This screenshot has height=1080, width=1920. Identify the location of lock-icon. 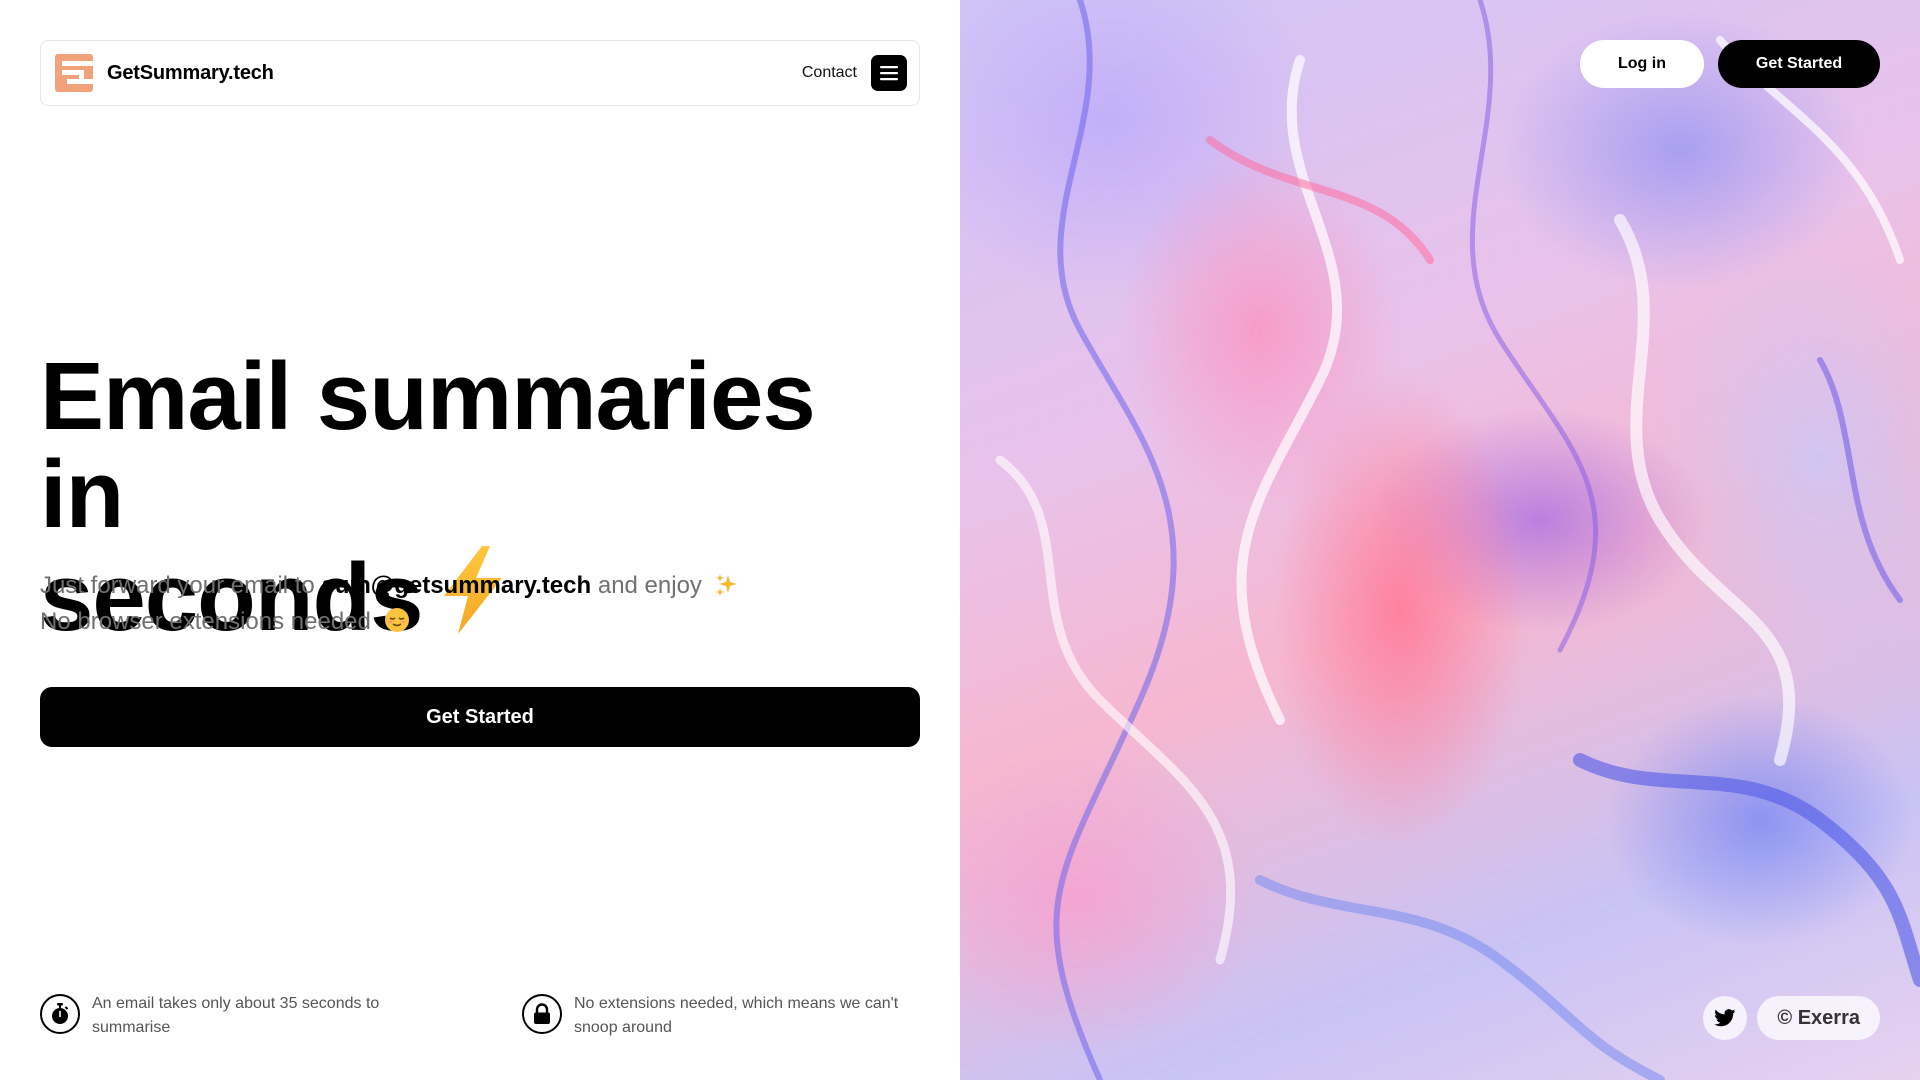
(542, 1014).